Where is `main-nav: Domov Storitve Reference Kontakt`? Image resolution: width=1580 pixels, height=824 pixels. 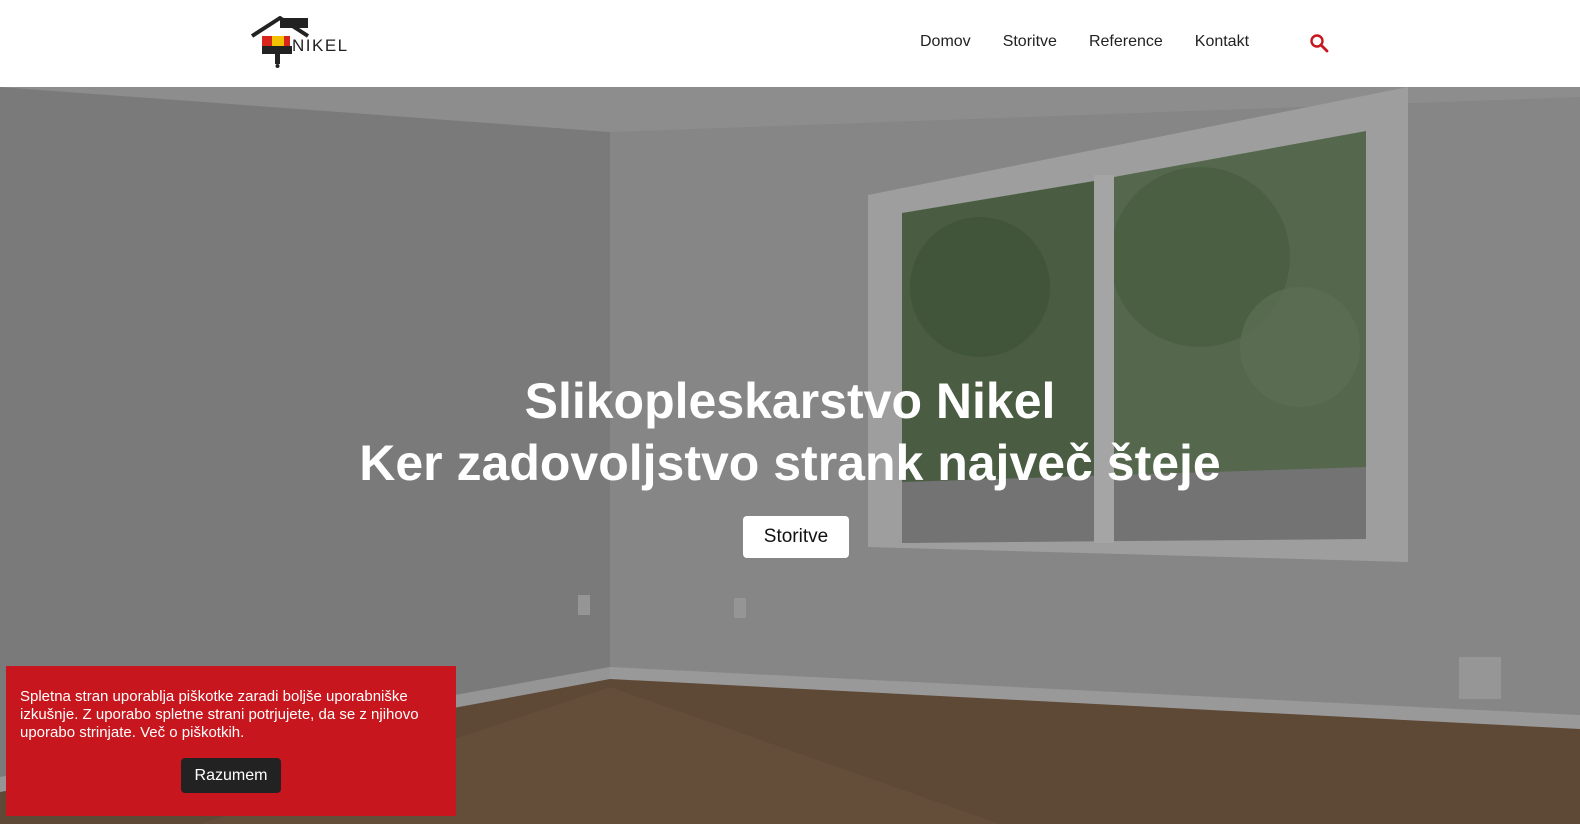
main-nav: Domov Storitve Reference Kontakt is located at coordinates (1100, 42).